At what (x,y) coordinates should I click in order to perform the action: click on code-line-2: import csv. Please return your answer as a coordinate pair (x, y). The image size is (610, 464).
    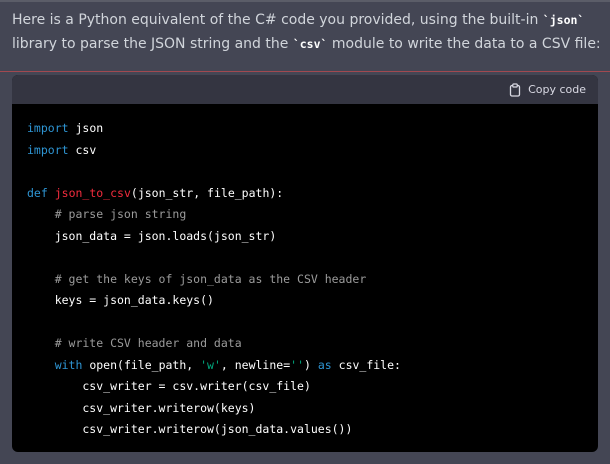
    Looking at the image, I should click on (62, 149).